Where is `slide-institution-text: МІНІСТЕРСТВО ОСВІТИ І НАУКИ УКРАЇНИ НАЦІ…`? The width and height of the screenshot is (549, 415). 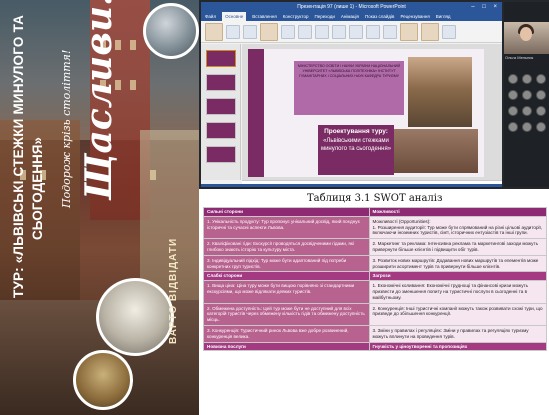
slide-institution-text: МІНІСТЕРСТВО ОСВІТИ І НАУКИ УКРАЇНИ НАЦІ… is located at coordinates (349, 88).